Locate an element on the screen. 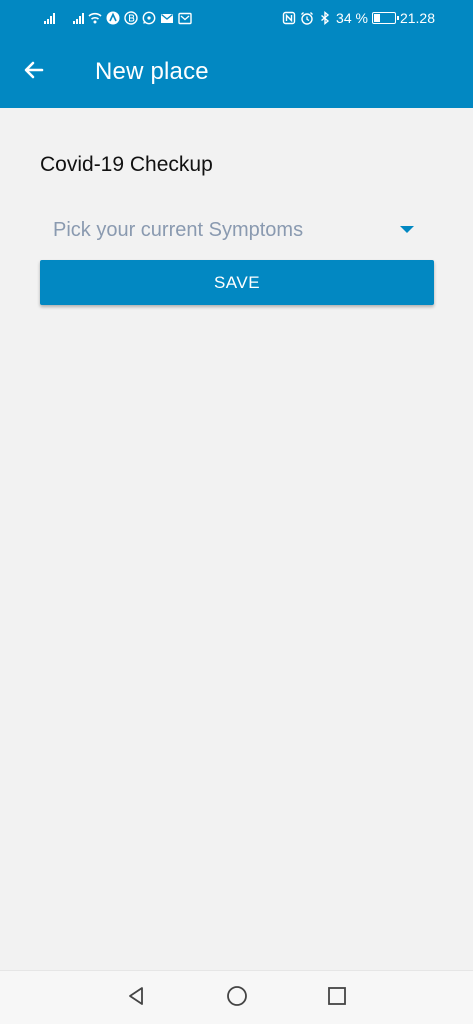  system-nav-bar is located at coordinates (236, 997).